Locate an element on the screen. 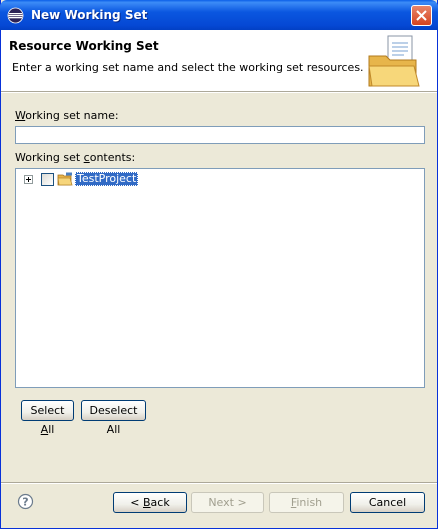  working-set-contents-label: Working set contents: is located at coordinates (75, 157).